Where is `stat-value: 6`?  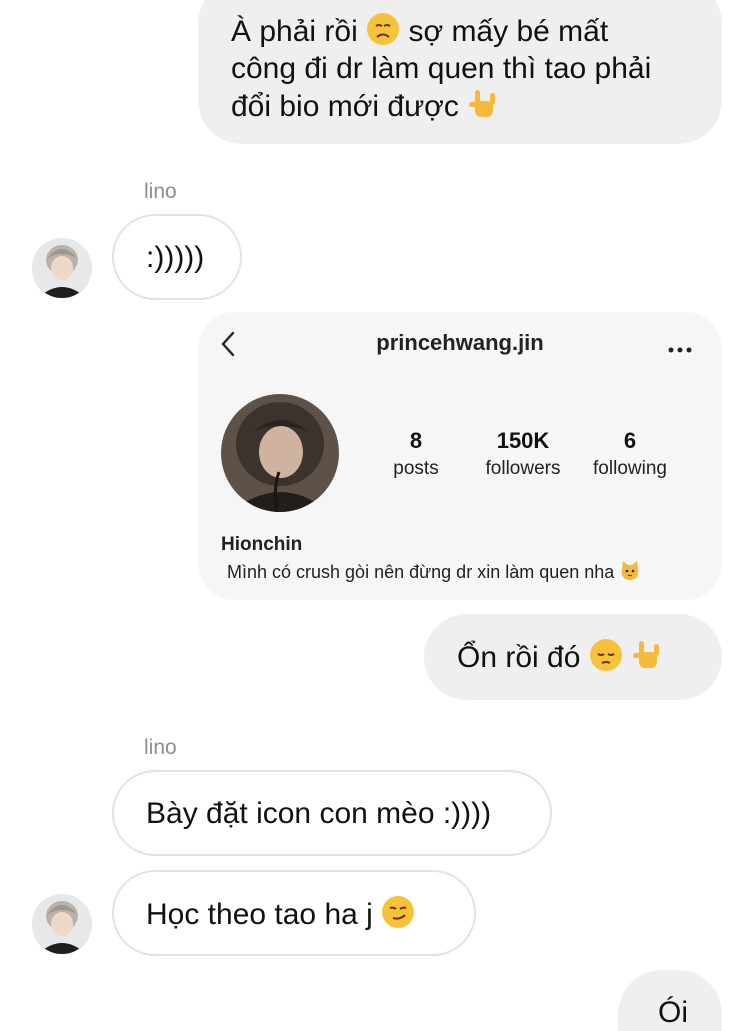
stat-value: 6 is located at coordinates (630, 440).